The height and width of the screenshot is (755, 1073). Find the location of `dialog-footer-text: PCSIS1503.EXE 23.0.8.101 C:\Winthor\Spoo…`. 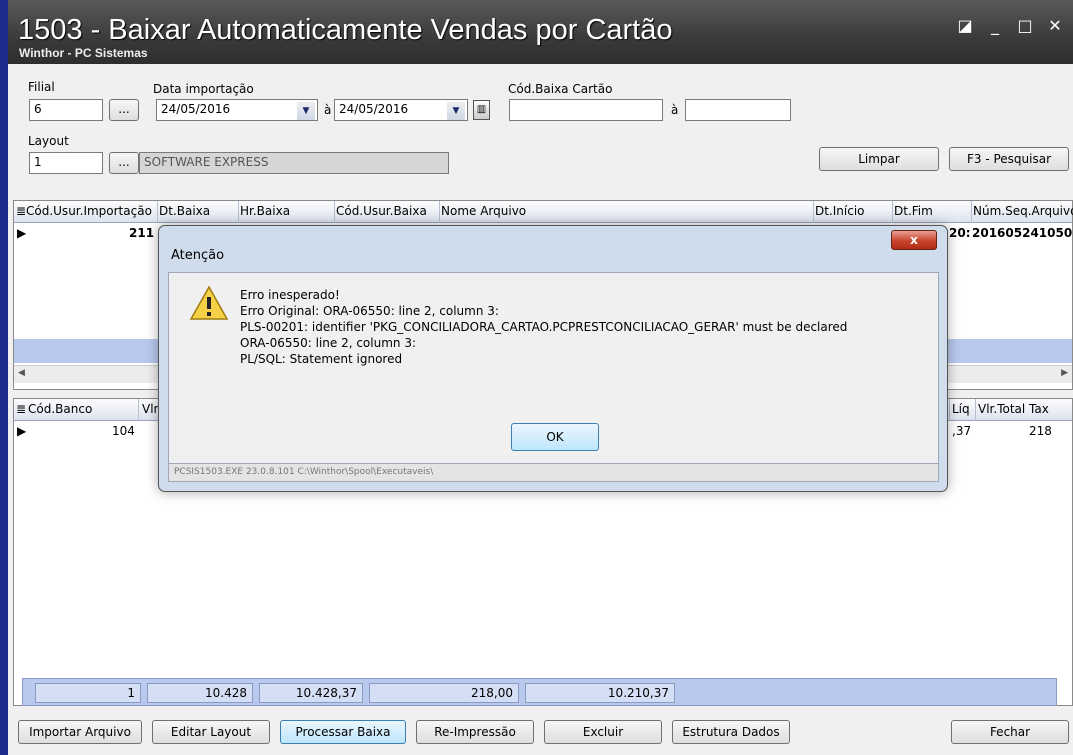

dialog-footer-text: PCSIS1503.EXE 23.0.8.101 C:\Winthor\Spoo… is located at coordinates (304, 472).